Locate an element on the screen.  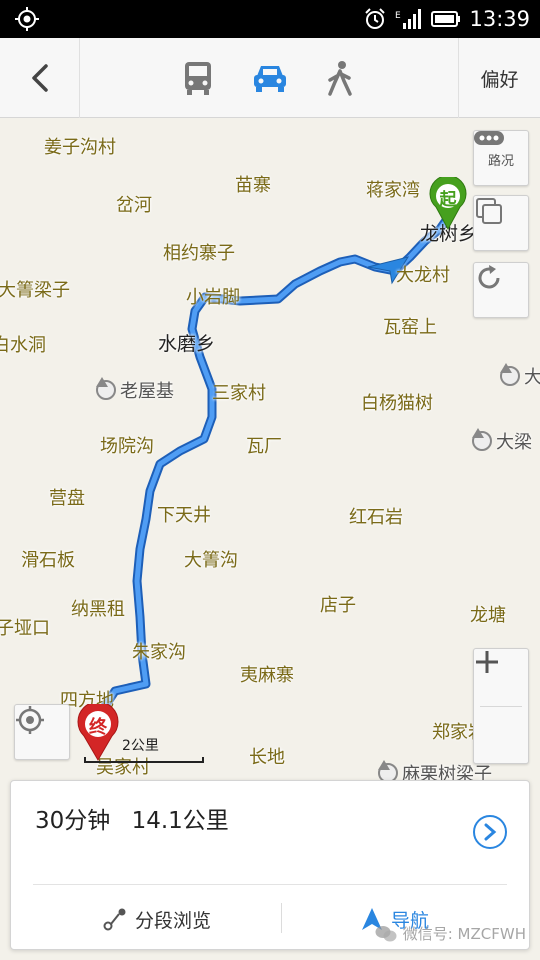
map-label: 岔河 is located at coordinates (134, 205).